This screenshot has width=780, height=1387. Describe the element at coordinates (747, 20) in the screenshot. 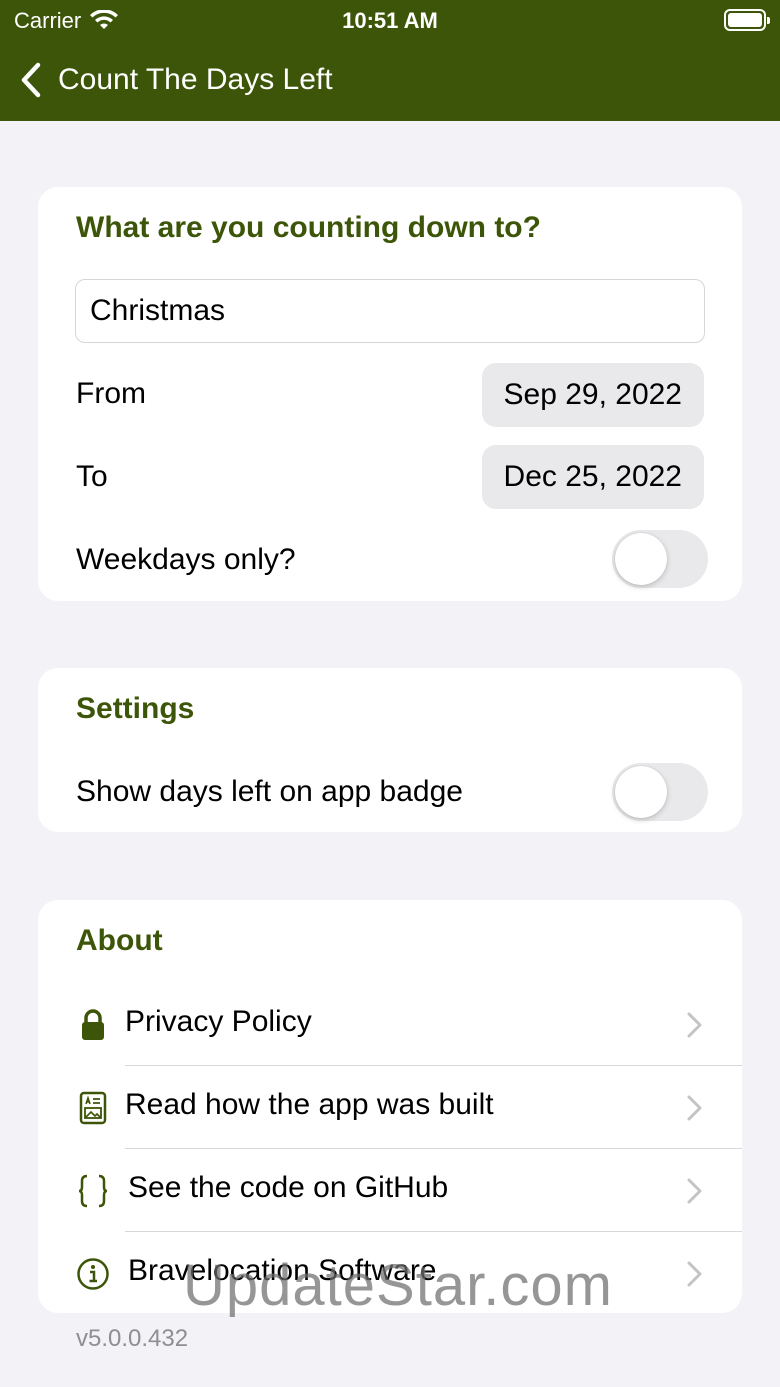

I see `battery-icon` at that location.